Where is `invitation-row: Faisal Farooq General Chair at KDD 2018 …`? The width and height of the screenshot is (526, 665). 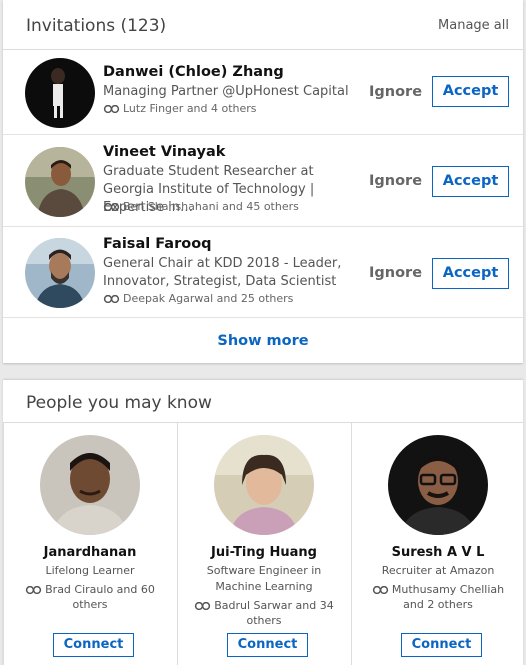 invitation-row: Faisal Farooq General Chair at KDD 2018 … is located at coordinates (263, 272).